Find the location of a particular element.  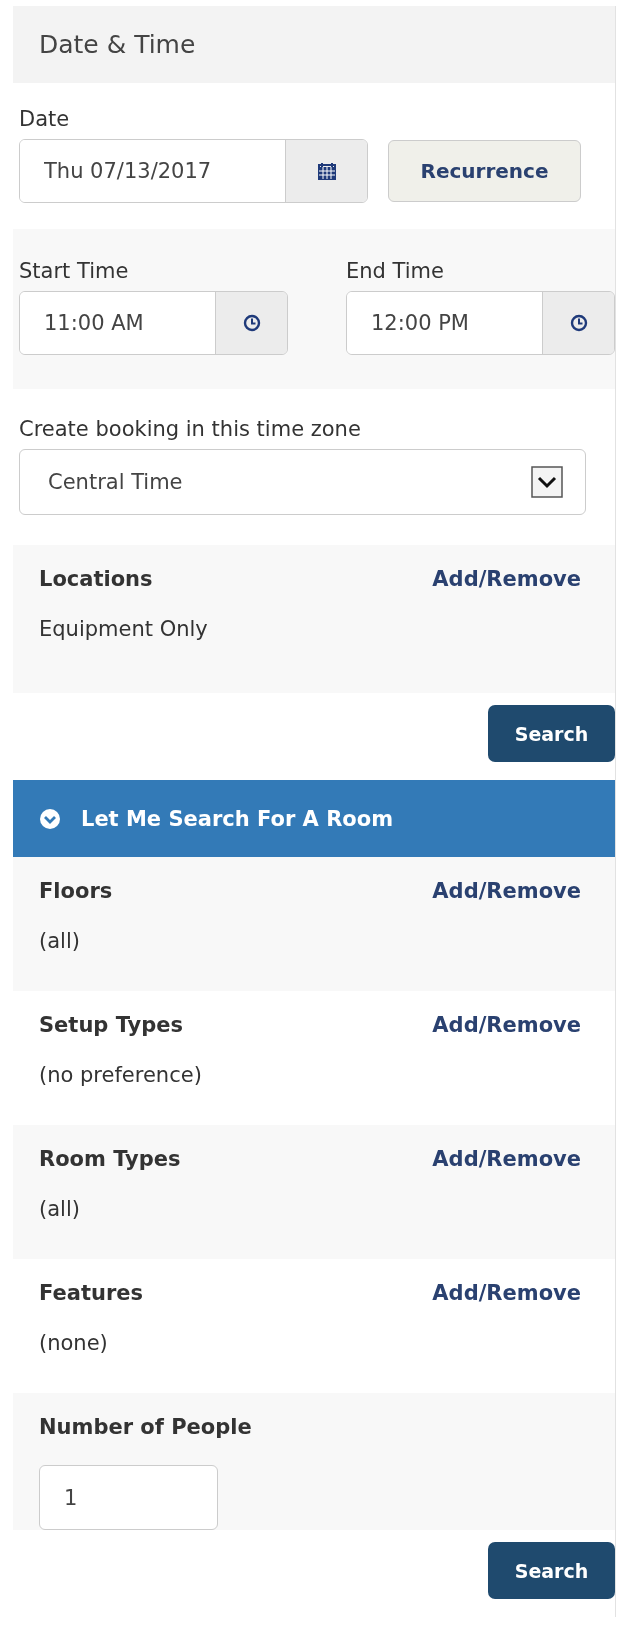

section-value: (none) is located at coordinates (74, 1343).